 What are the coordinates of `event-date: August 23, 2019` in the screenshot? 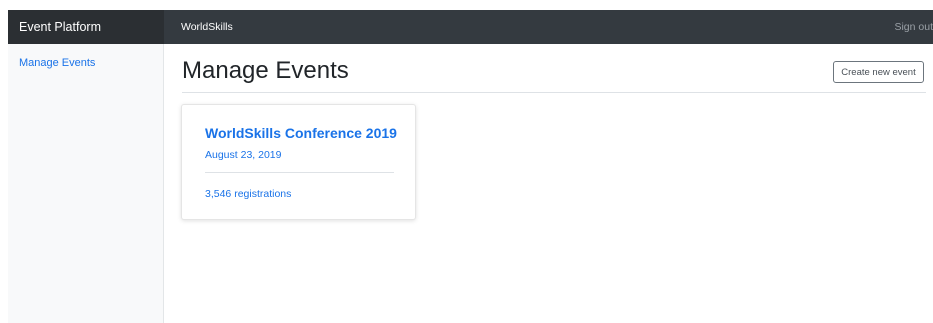 It's located at (243, 155).